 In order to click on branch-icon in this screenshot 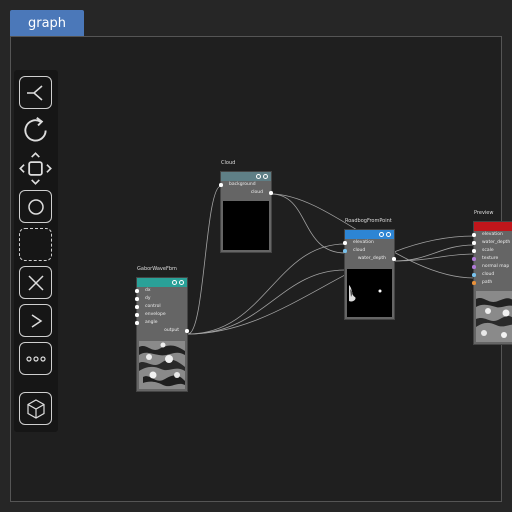, I will do `click(34, 92)`.